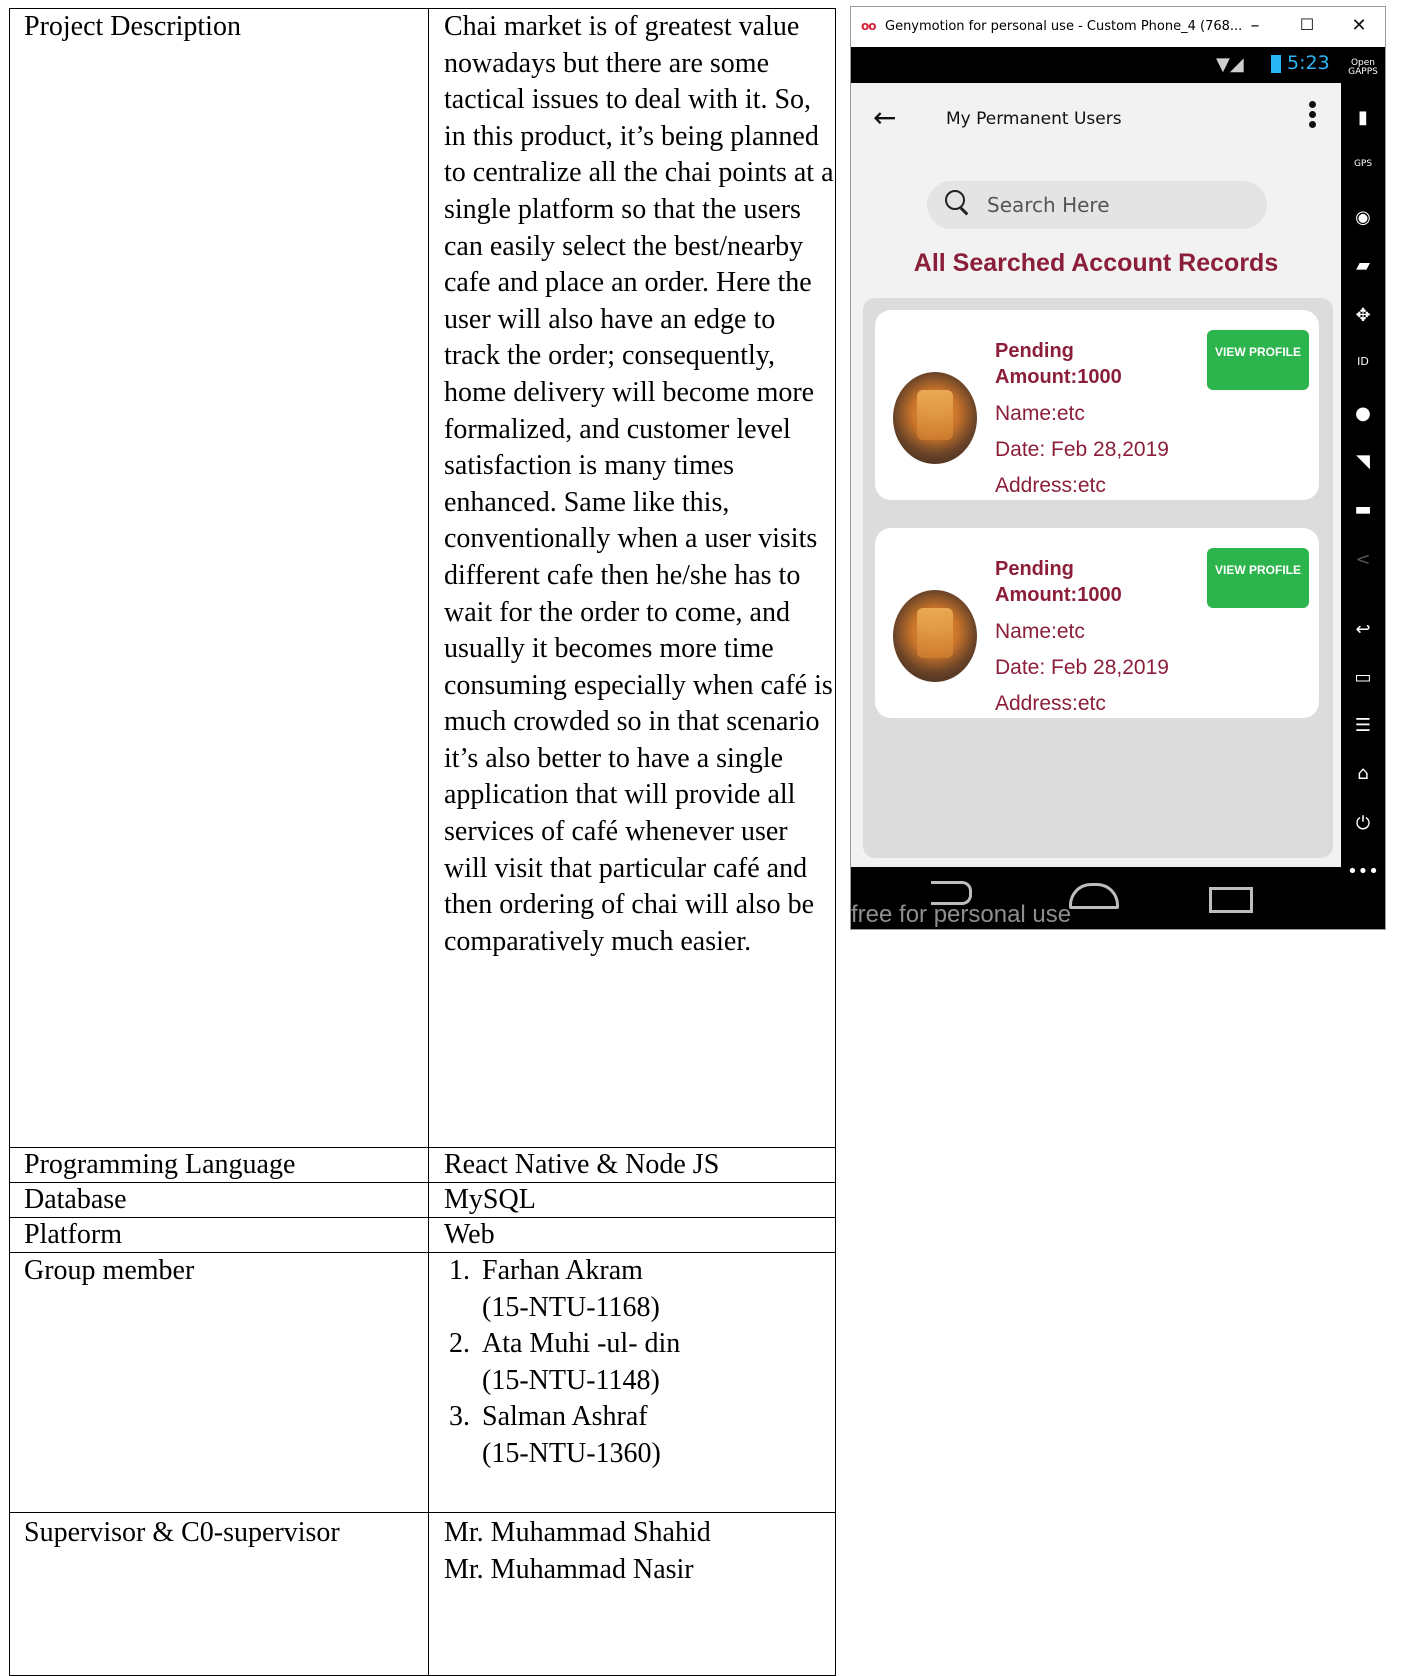 This screenshot has height=1676, width=1401. I want to click on label-supervisor: Supervisor & C0-supervisor, so click(219, 1594).